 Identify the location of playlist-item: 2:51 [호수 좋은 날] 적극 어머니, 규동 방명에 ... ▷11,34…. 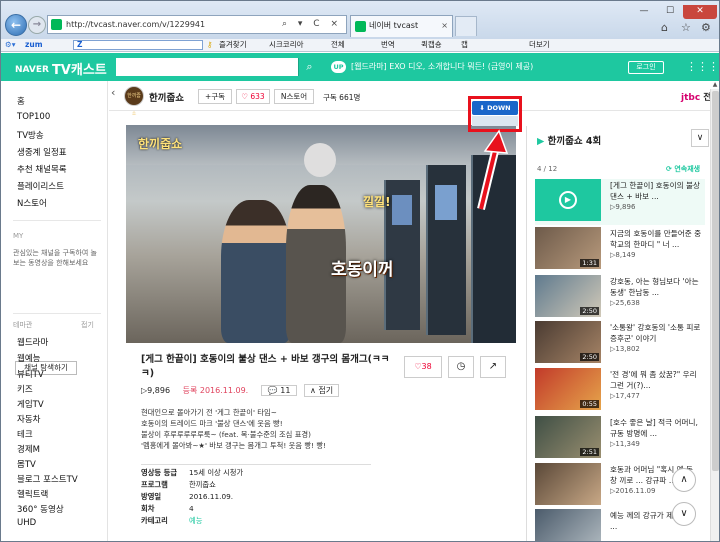
(620, 439).